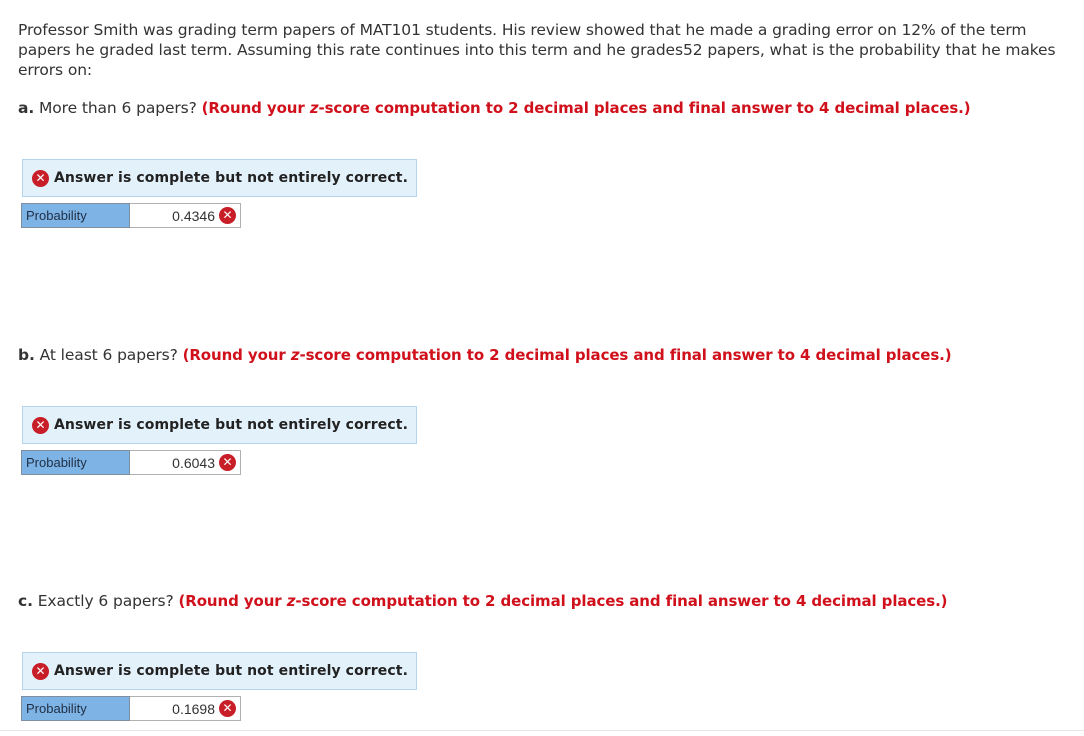 The width and height of the screenshot is (1084, 736). I want to click on probability-value: 0.1698, so click(193, 708).